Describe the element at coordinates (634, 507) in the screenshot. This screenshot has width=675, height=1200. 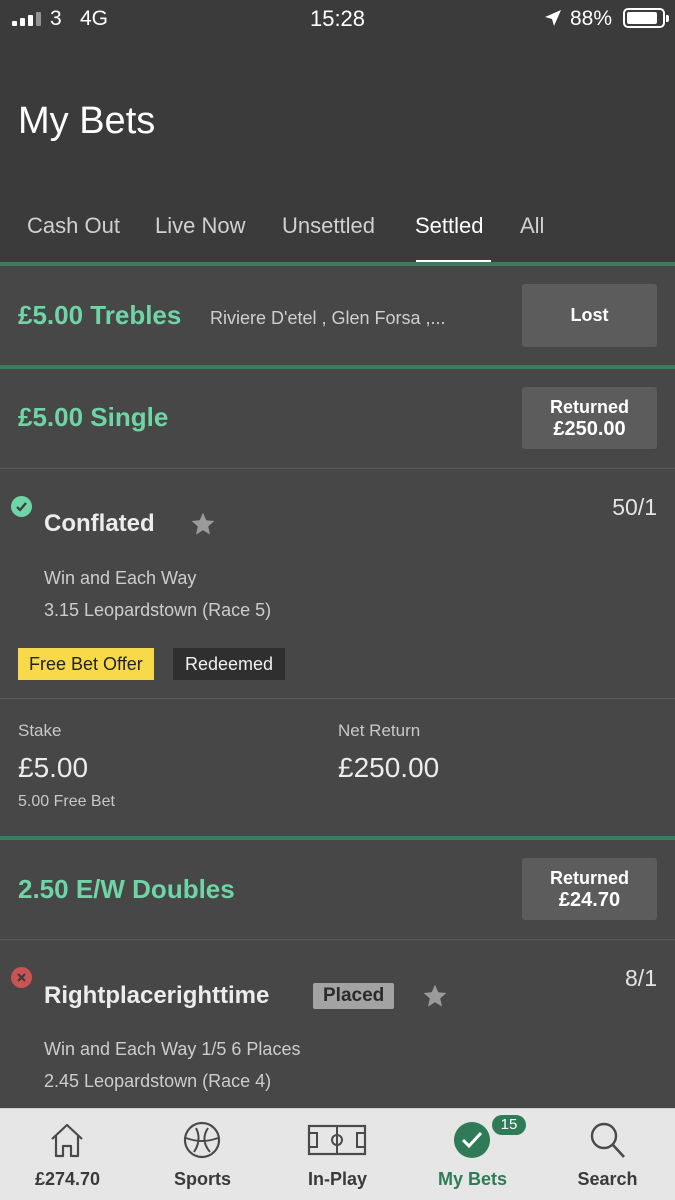
I see `selection-odds: 50/1` at that location.